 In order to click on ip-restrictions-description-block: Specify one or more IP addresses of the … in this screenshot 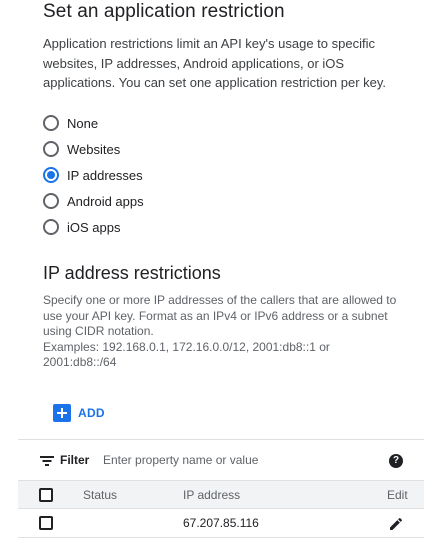, I will do `click(223, 332)`.